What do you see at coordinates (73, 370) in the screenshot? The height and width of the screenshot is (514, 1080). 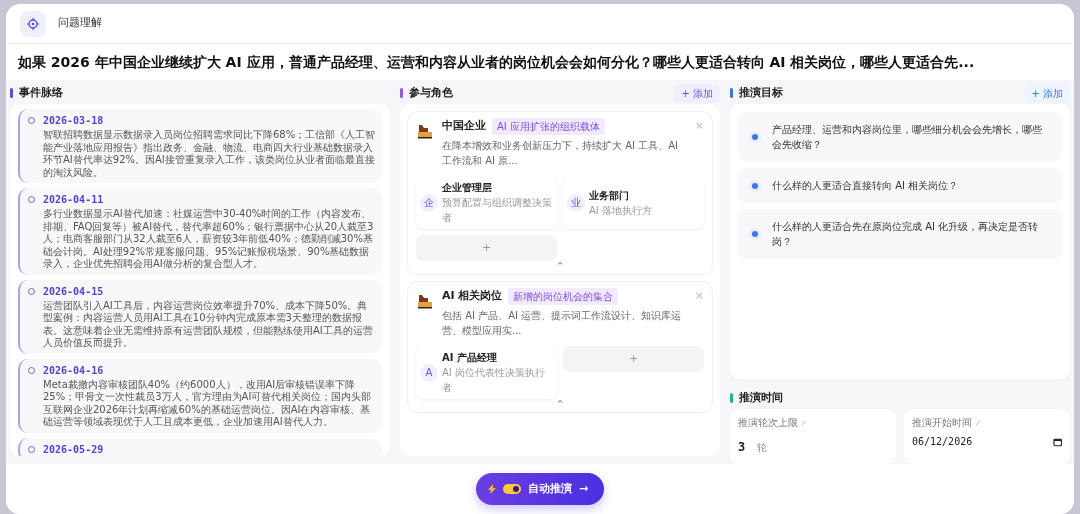 I see `event-date: 2026-04-16` at bounding box center [73, 370].